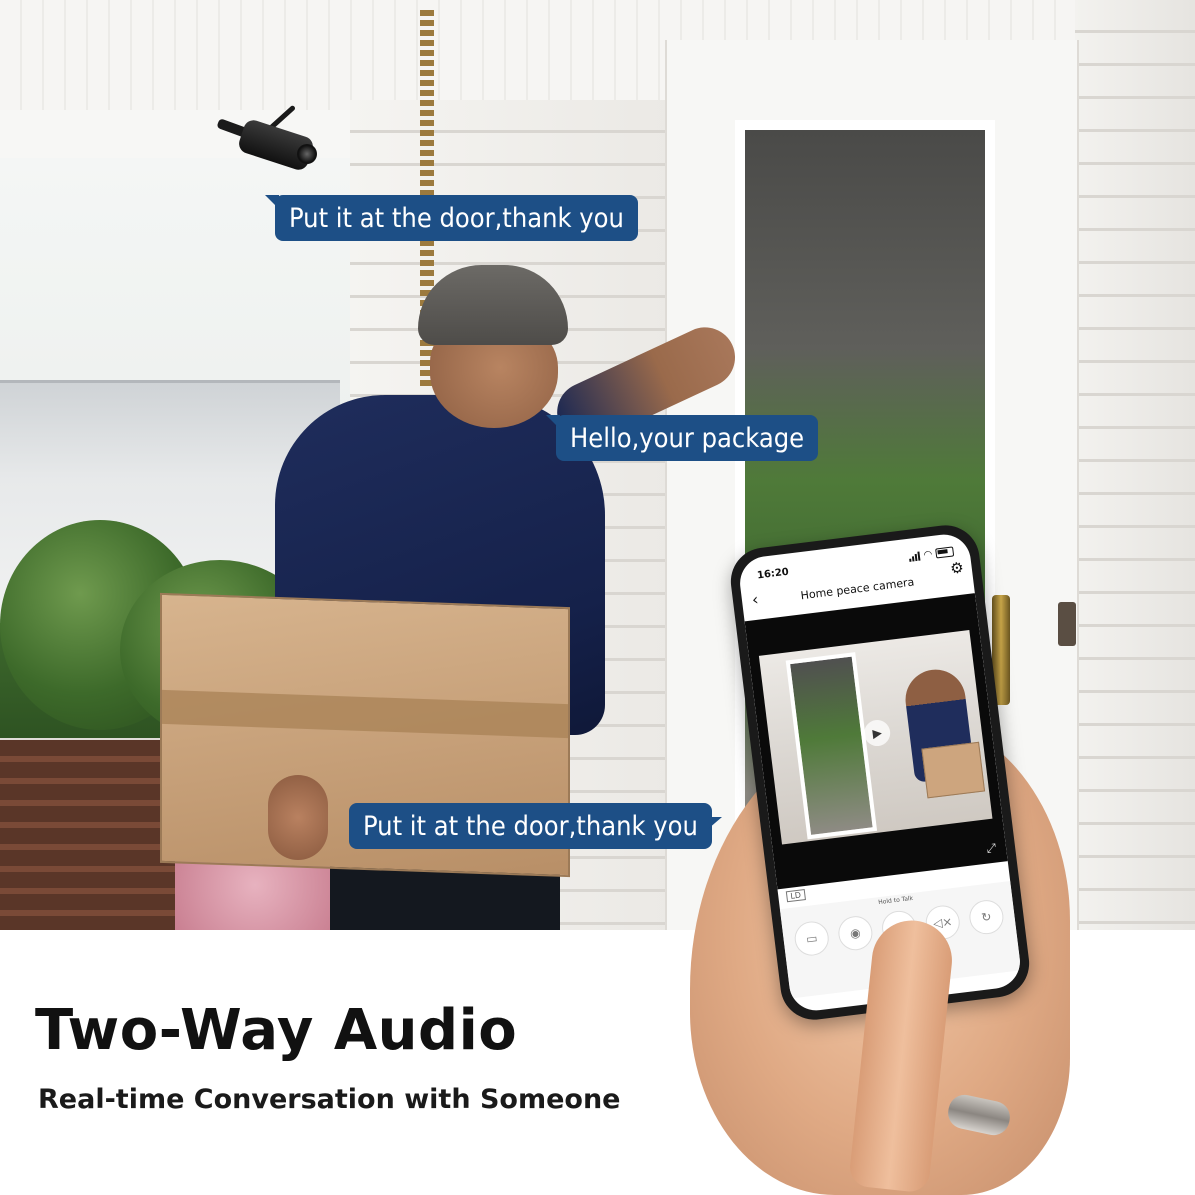  Describe the element at coordinates (953, 770) in the screenshot. I see `video-package` at that location.